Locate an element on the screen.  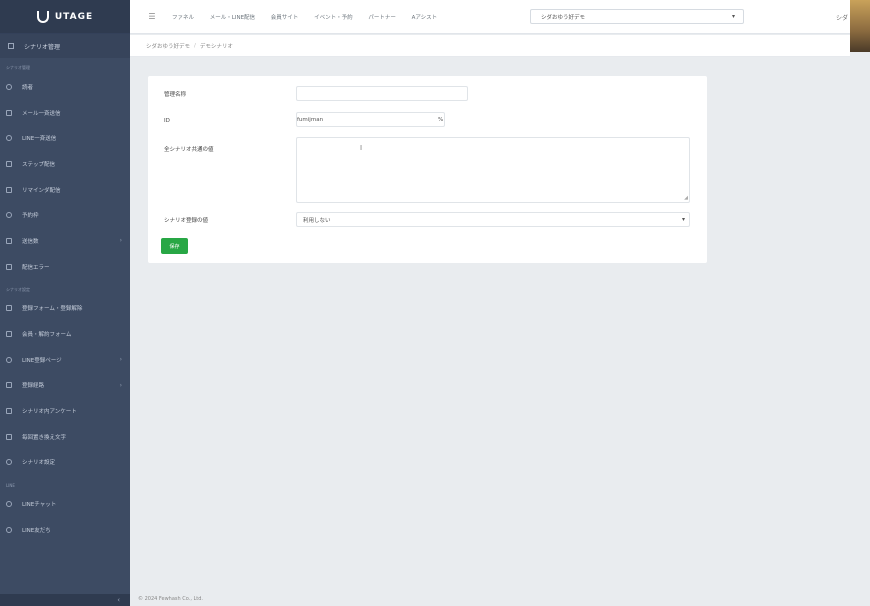
step-icon is located at coordinates (9, 163).